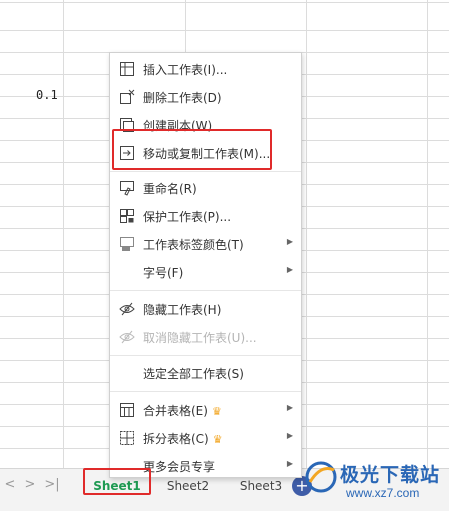 This screenshot has width=449, height=511. I want to click on menu-item-label: 字号(F), so click(163, 273).